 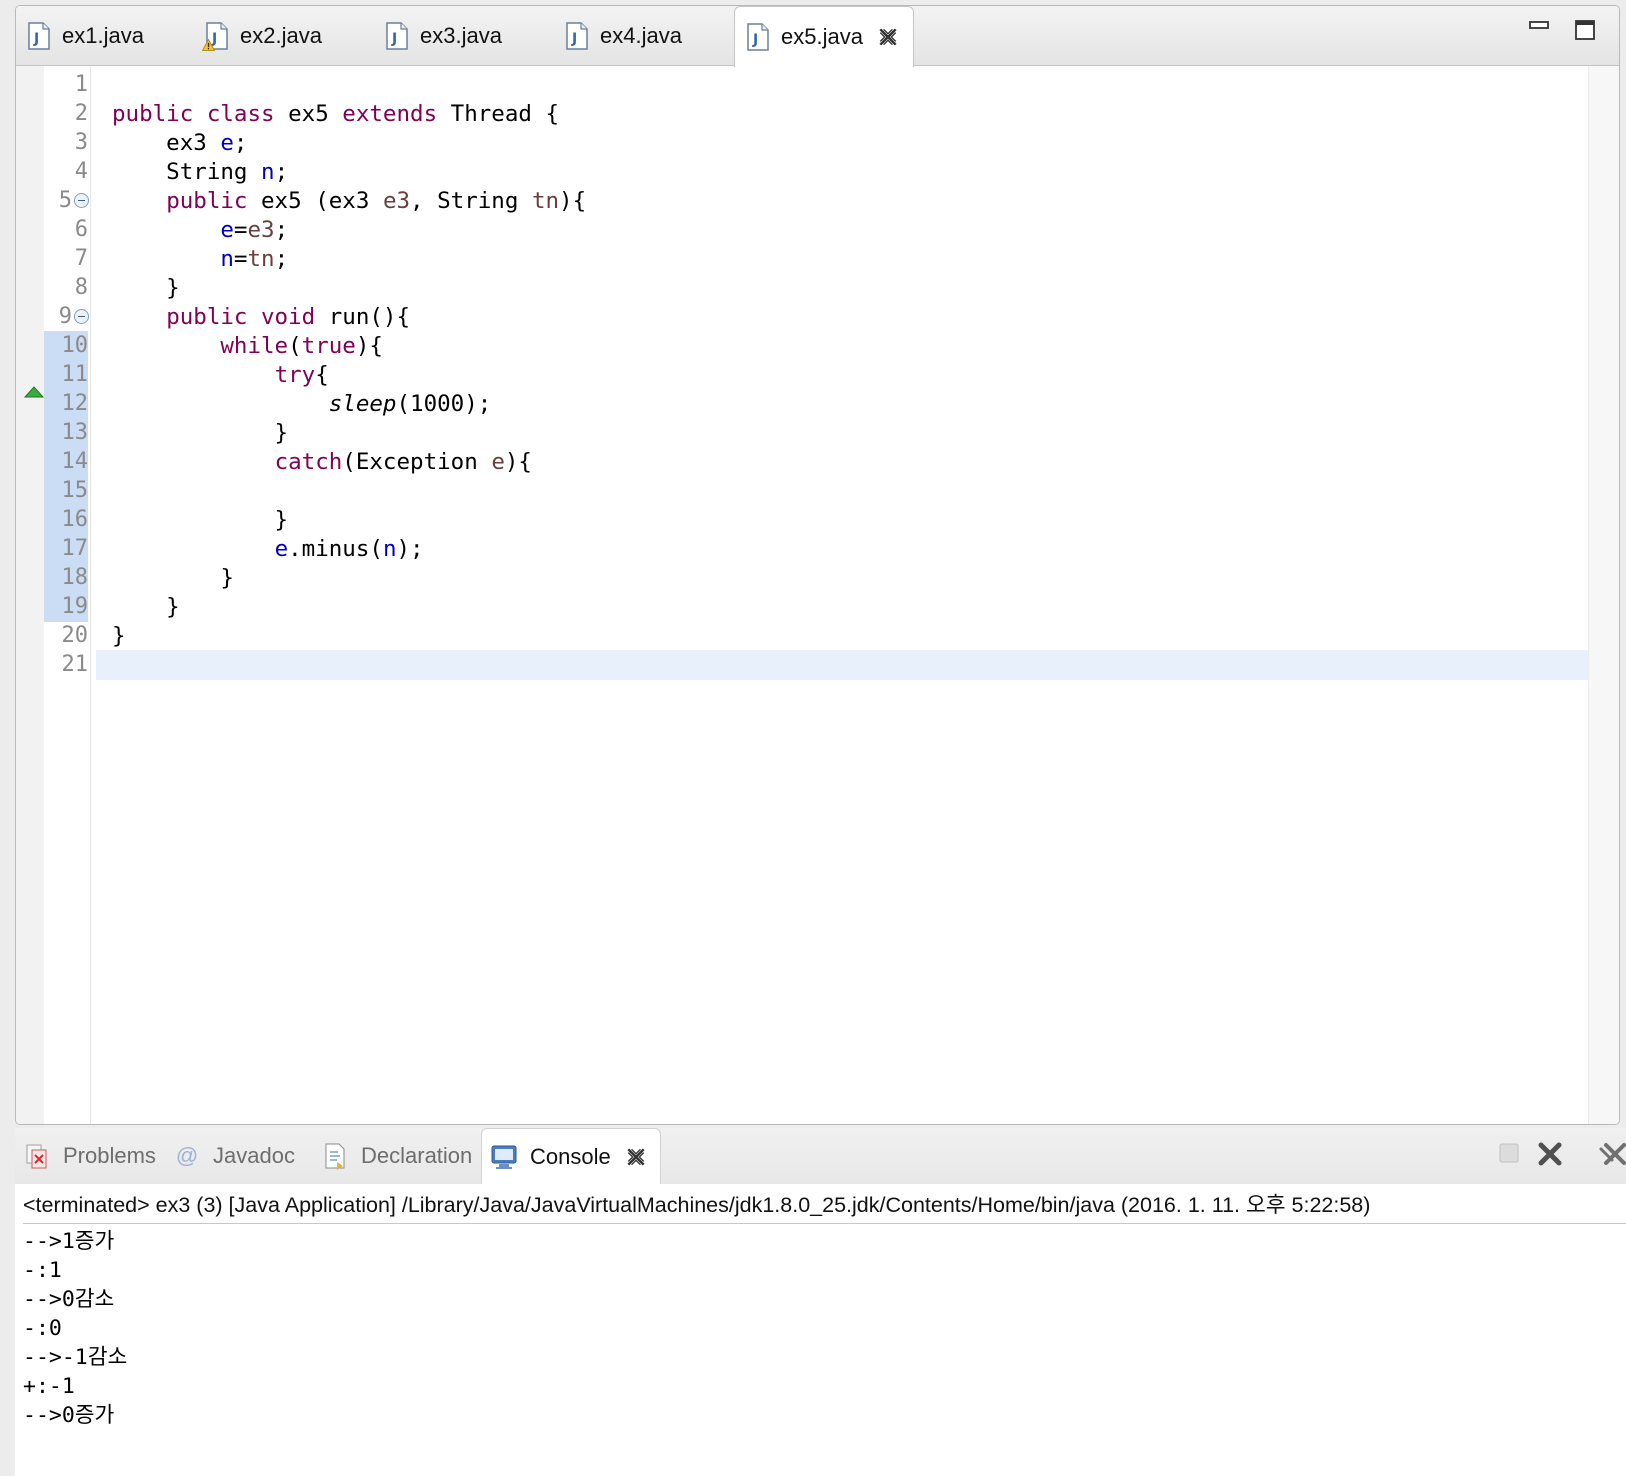 What do you see at coordinates (66, 578) in the screenshot?
I see `line-number: 18` at bounding box center [66, 578].